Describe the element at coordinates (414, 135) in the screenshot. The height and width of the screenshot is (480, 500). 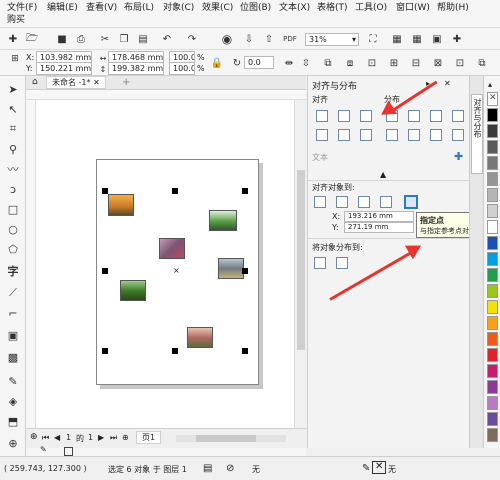
I see `distribute-center-v-icon` at that location.